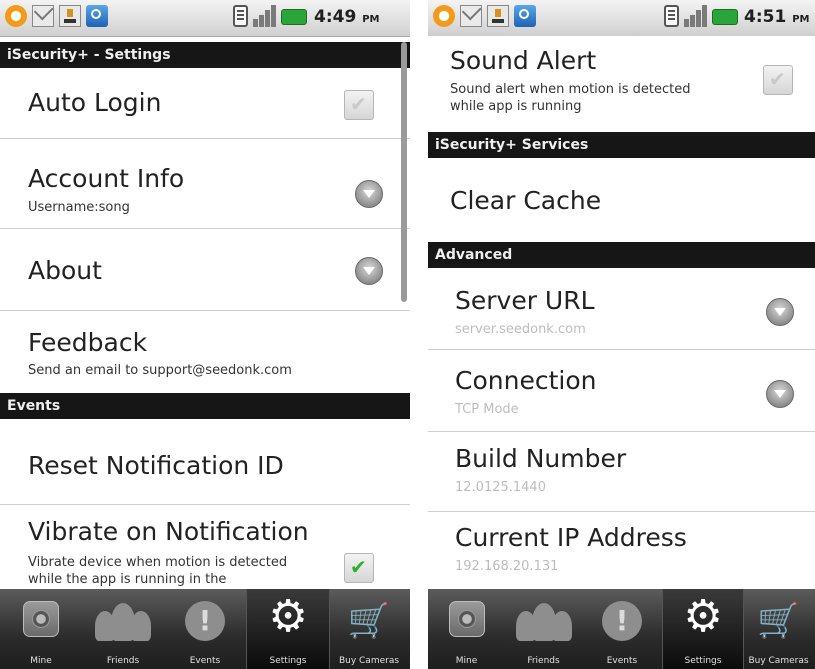 The image size is (815, 669). I want to click on section-header-advanced: Advanced, so click(621, 255).